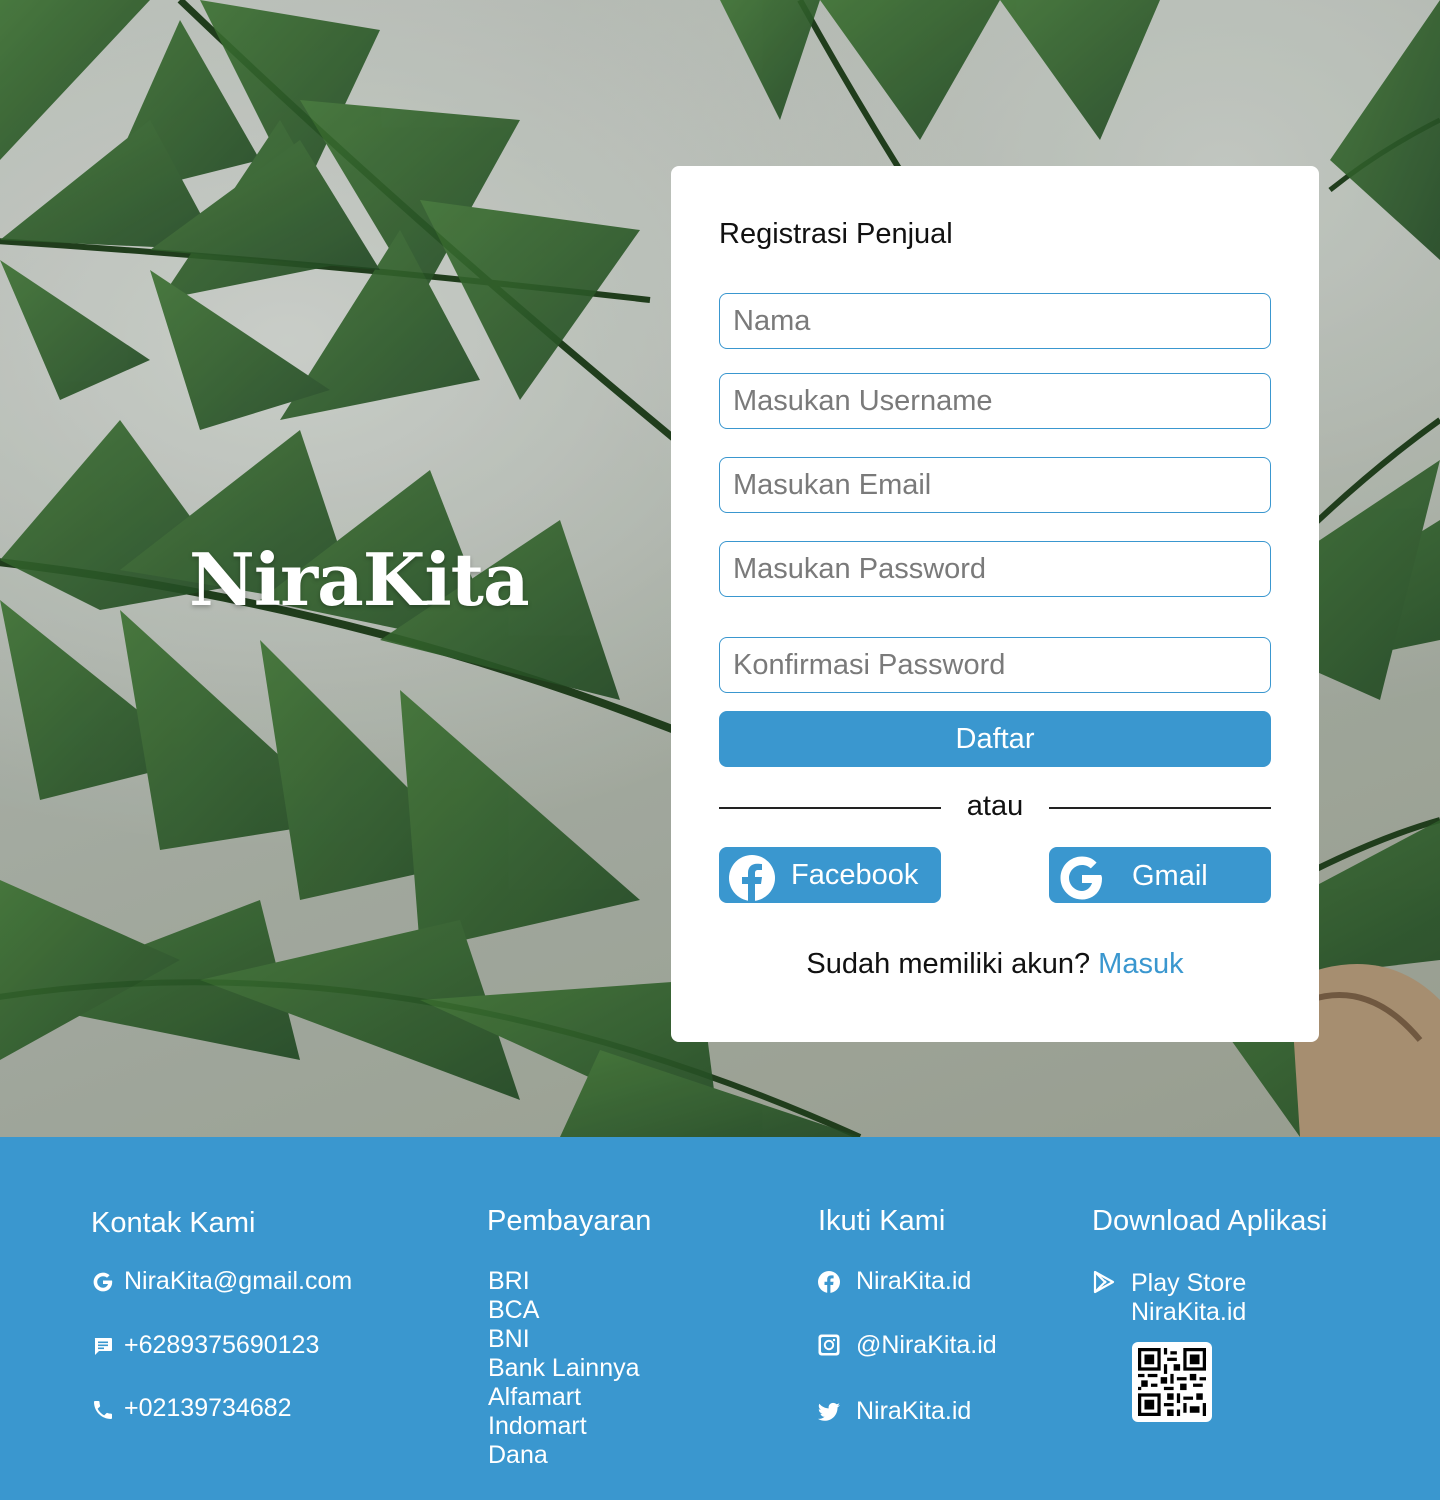 This screenshot has width=1440, height=1500. I want to click on login-link: Masuk, so click(1140, 964).